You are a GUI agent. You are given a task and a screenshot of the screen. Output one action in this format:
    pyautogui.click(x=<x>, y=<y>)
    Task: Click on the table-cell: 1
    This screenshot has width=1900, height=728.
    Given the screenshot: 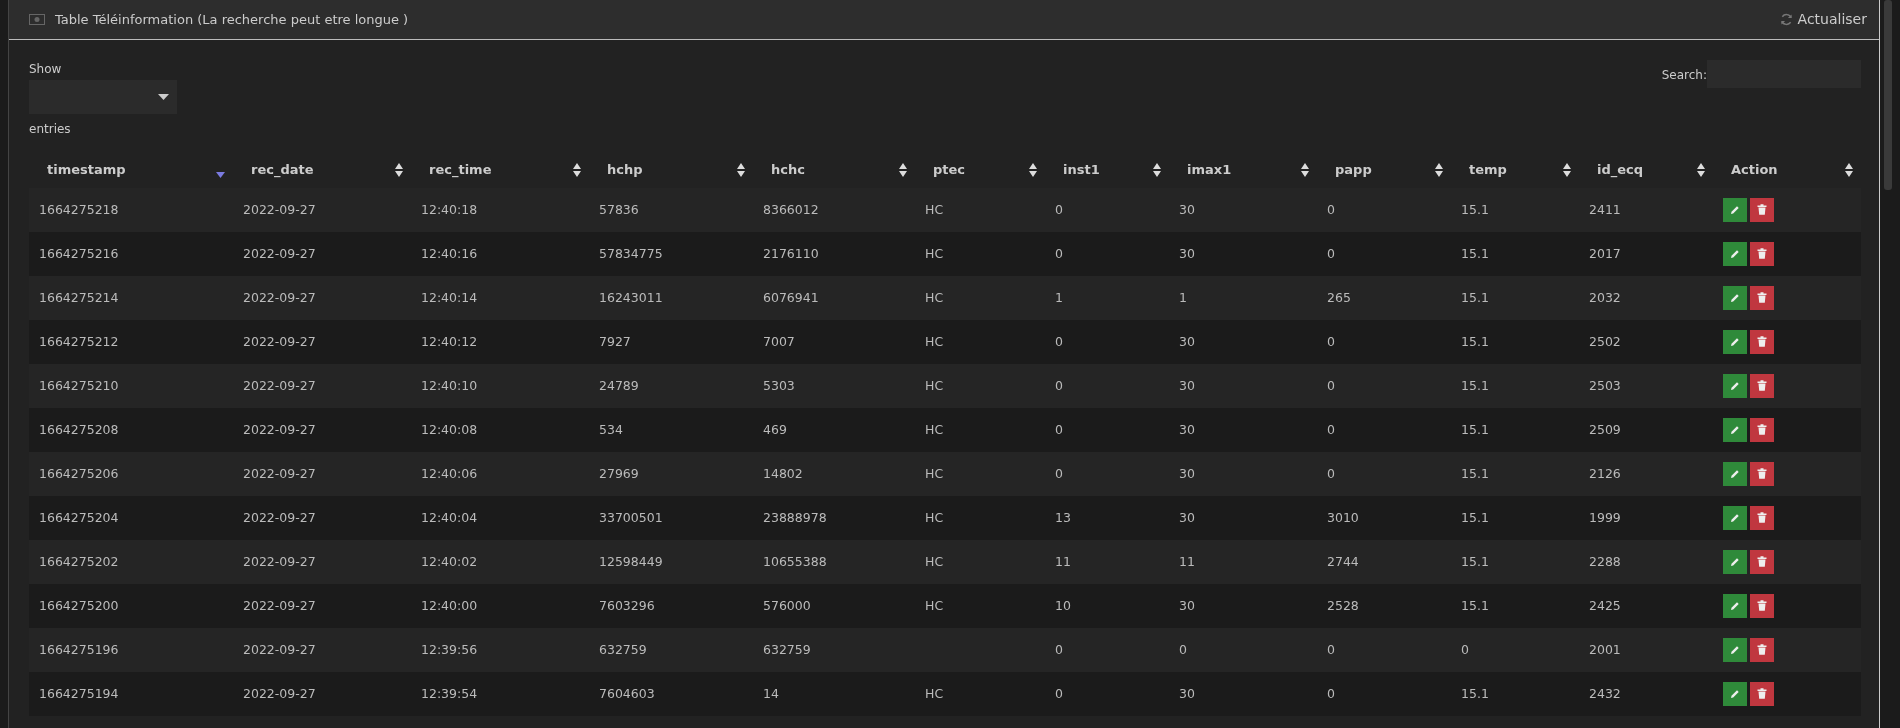 What is the action you would take?
    pyautogui.click(x=1243, y=298)
    